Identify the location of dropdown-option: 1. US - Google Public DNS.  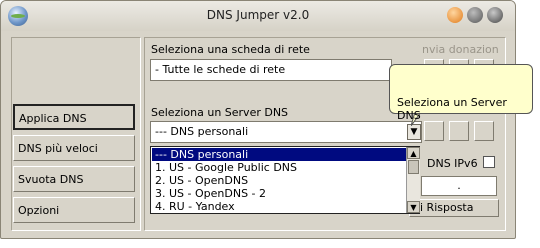
(279, 167).